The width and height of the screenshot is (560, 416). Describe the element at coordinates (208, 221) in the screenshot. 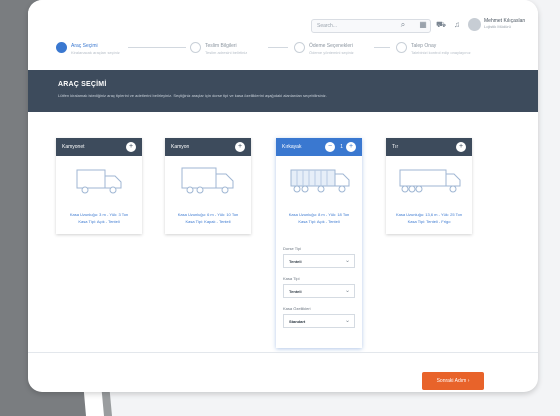

I see `vehicle-spec: Kasa Tipi: Kapalı - Tenteli` at that location.